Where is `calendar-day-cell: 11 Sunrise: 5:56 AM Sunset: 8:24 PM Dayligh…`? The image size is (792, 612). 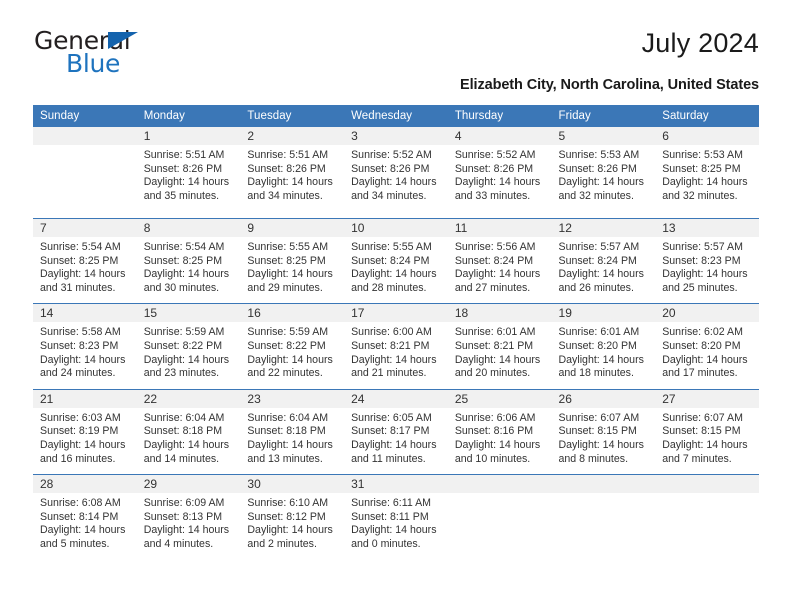
calendar-day-cell: 11 Sunrise: 5:56 AM Sunset: 8:24 PM Dayligh… is located at coordinates (499, 260).